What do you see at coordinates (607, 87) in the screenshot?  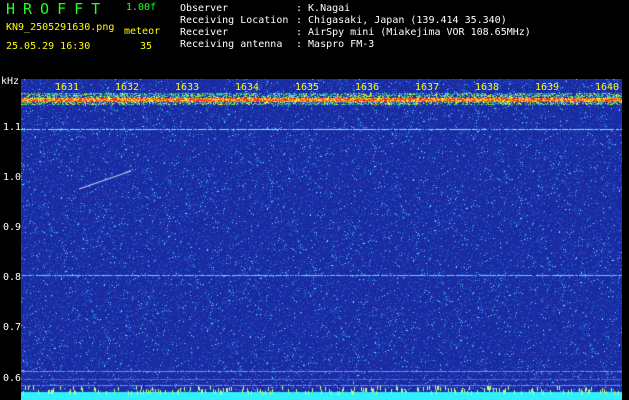 I see `time-tick-label: 1640` at bounding box center [607, 87].